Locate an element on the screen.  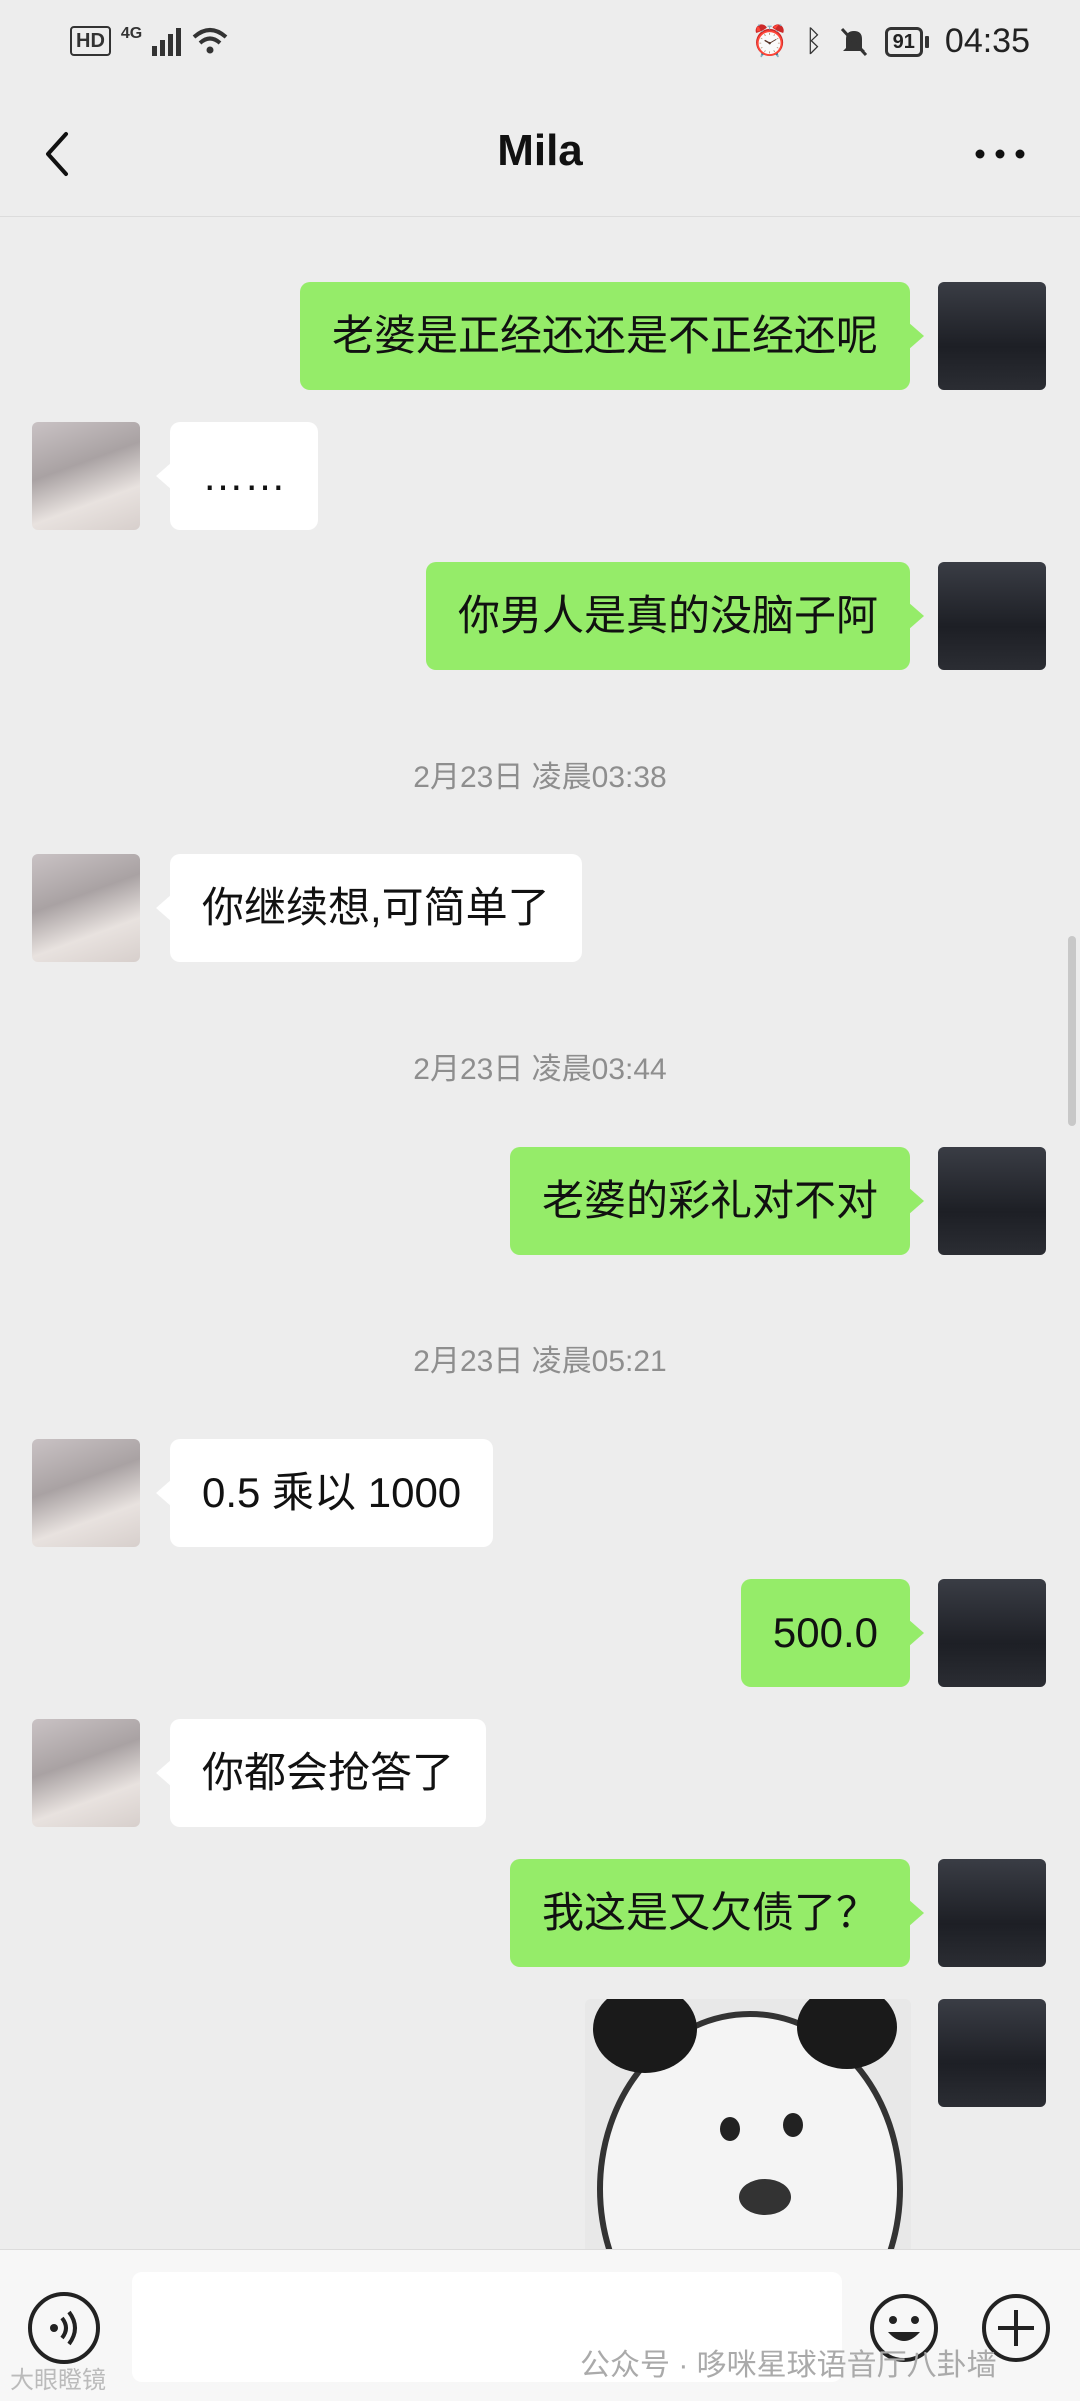
message-timestamp: 2月23日 凌晨03:38 is located at coordinates (540, 777).